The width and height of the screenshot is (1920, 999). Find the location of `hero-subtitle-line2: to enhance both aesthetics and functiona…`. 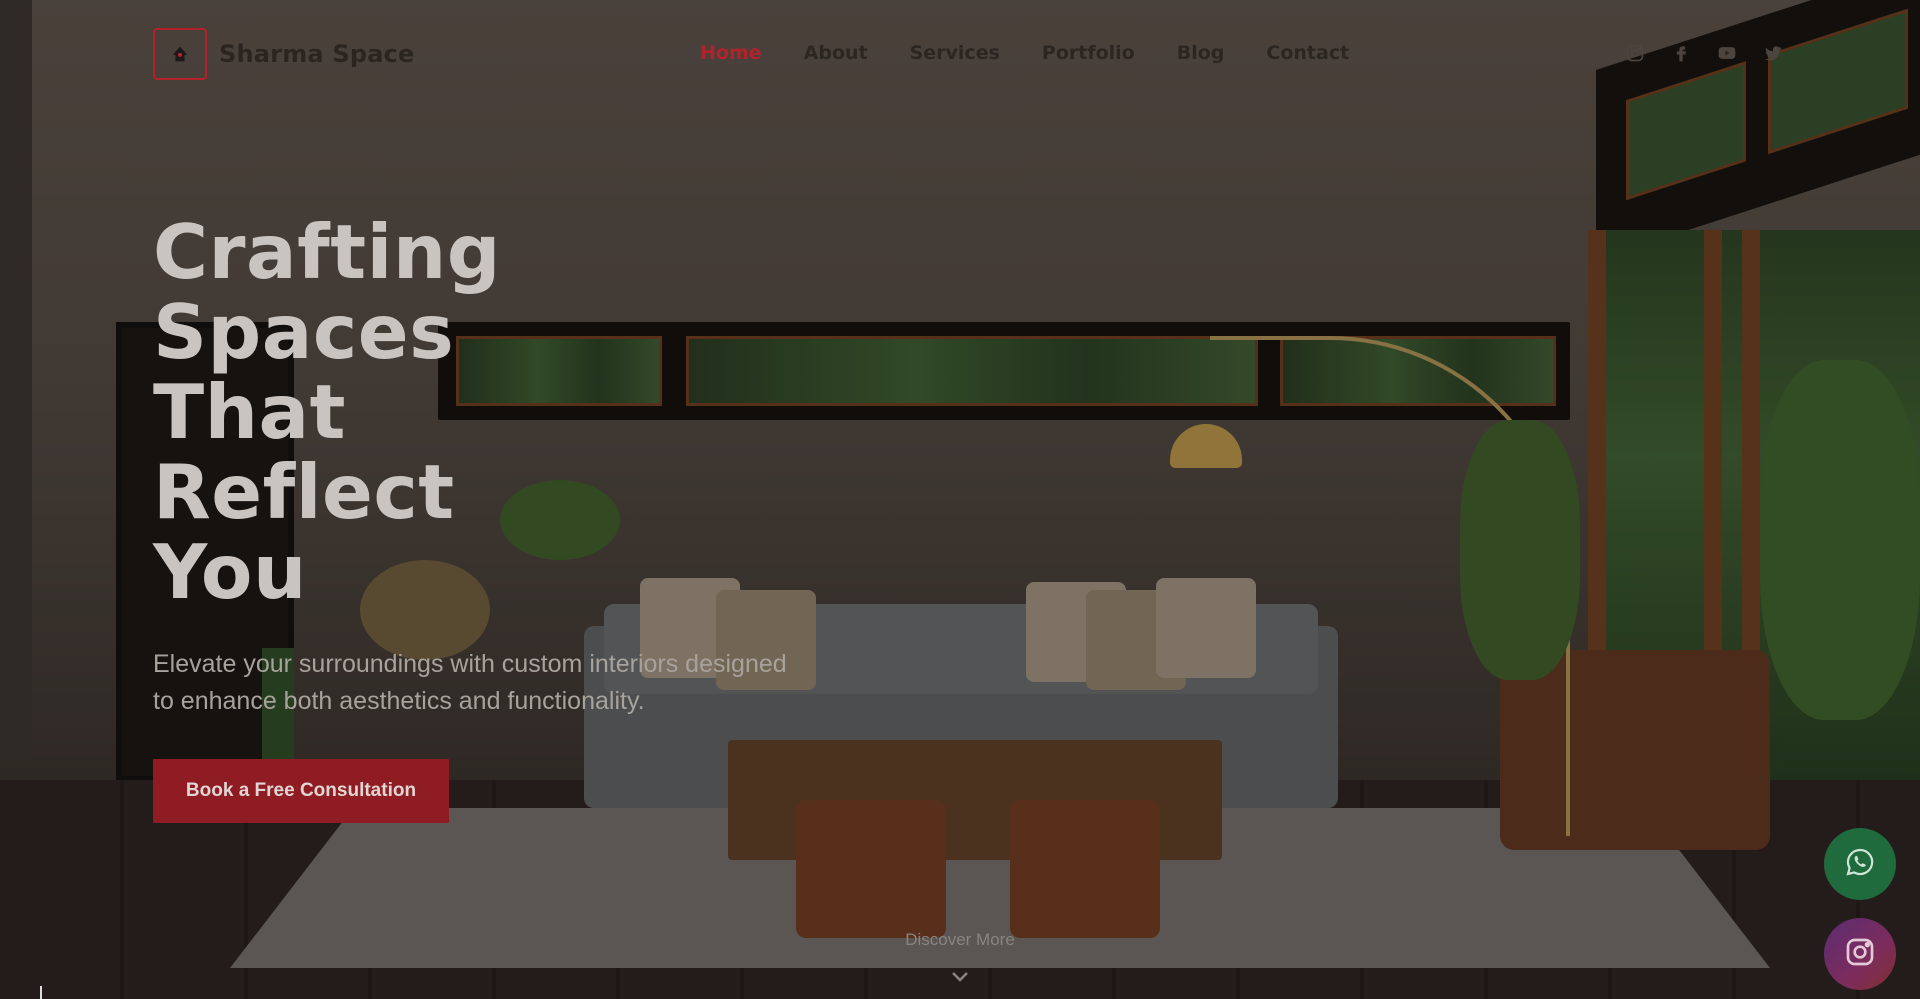

hero-subtitle-line2: to enhance both aesthetics and functiona… is located at coordinates (399, 701).